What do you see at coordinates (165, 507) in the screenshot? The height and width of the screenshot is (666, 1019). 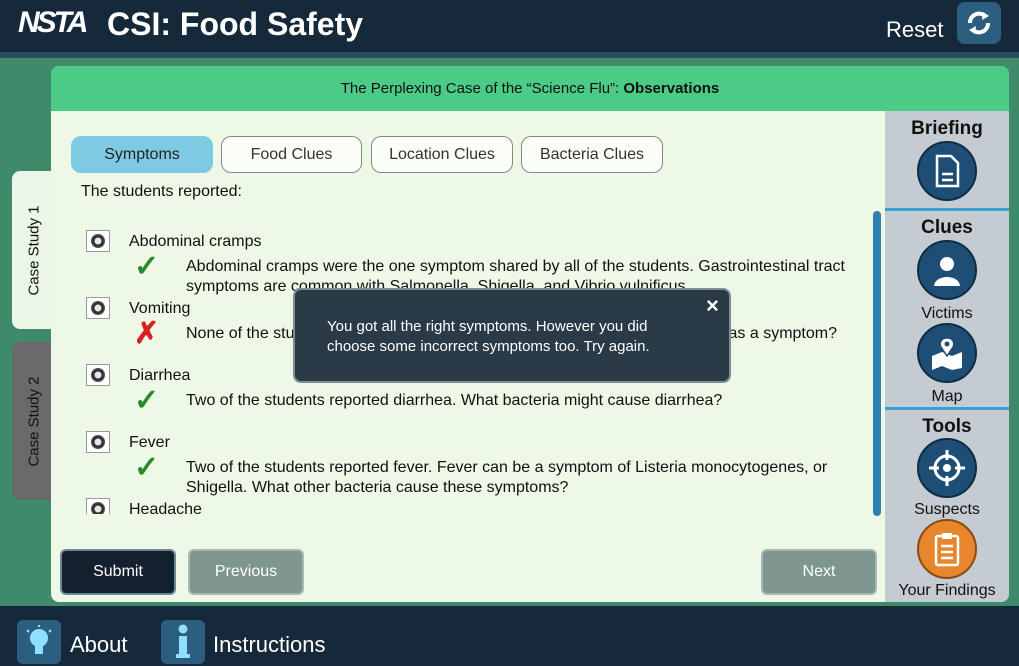 I see `symptom-label: Headache` at bounding box center [165, 507].